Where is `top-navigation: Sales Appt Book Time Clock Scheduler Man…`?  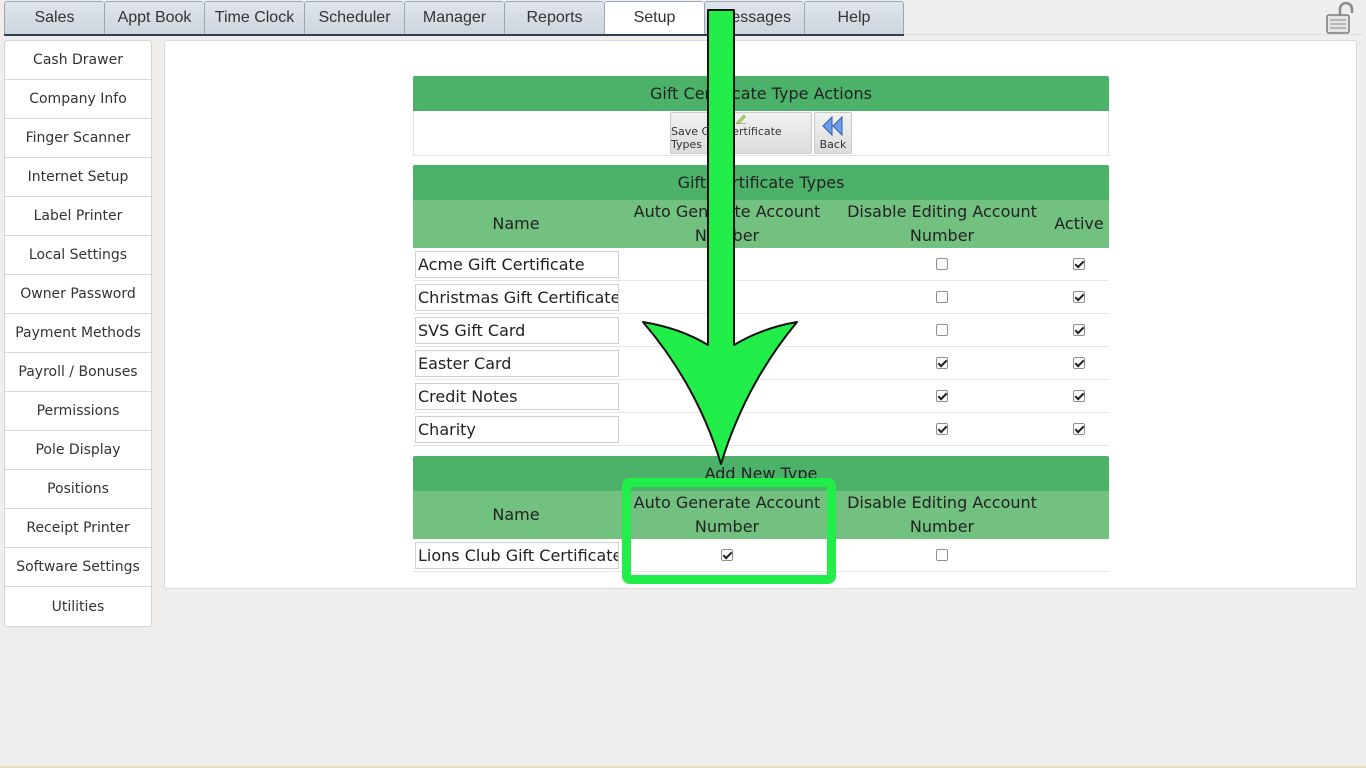 top-navigation: Sales Appt Book Time Clock Scheduler Man… is located at coordinates (683, 18).